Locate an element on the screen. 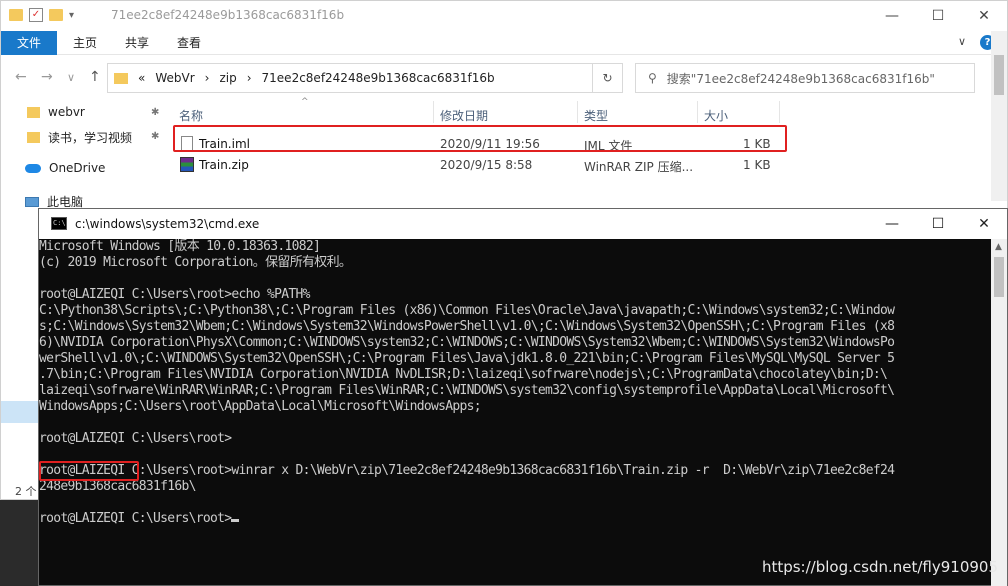 Image resolution: width=1008 pixels, height=586 pixels. window-title: 71ee2c8ef24248e9b1368cac6831f16b is located at coordinates (228, 15).